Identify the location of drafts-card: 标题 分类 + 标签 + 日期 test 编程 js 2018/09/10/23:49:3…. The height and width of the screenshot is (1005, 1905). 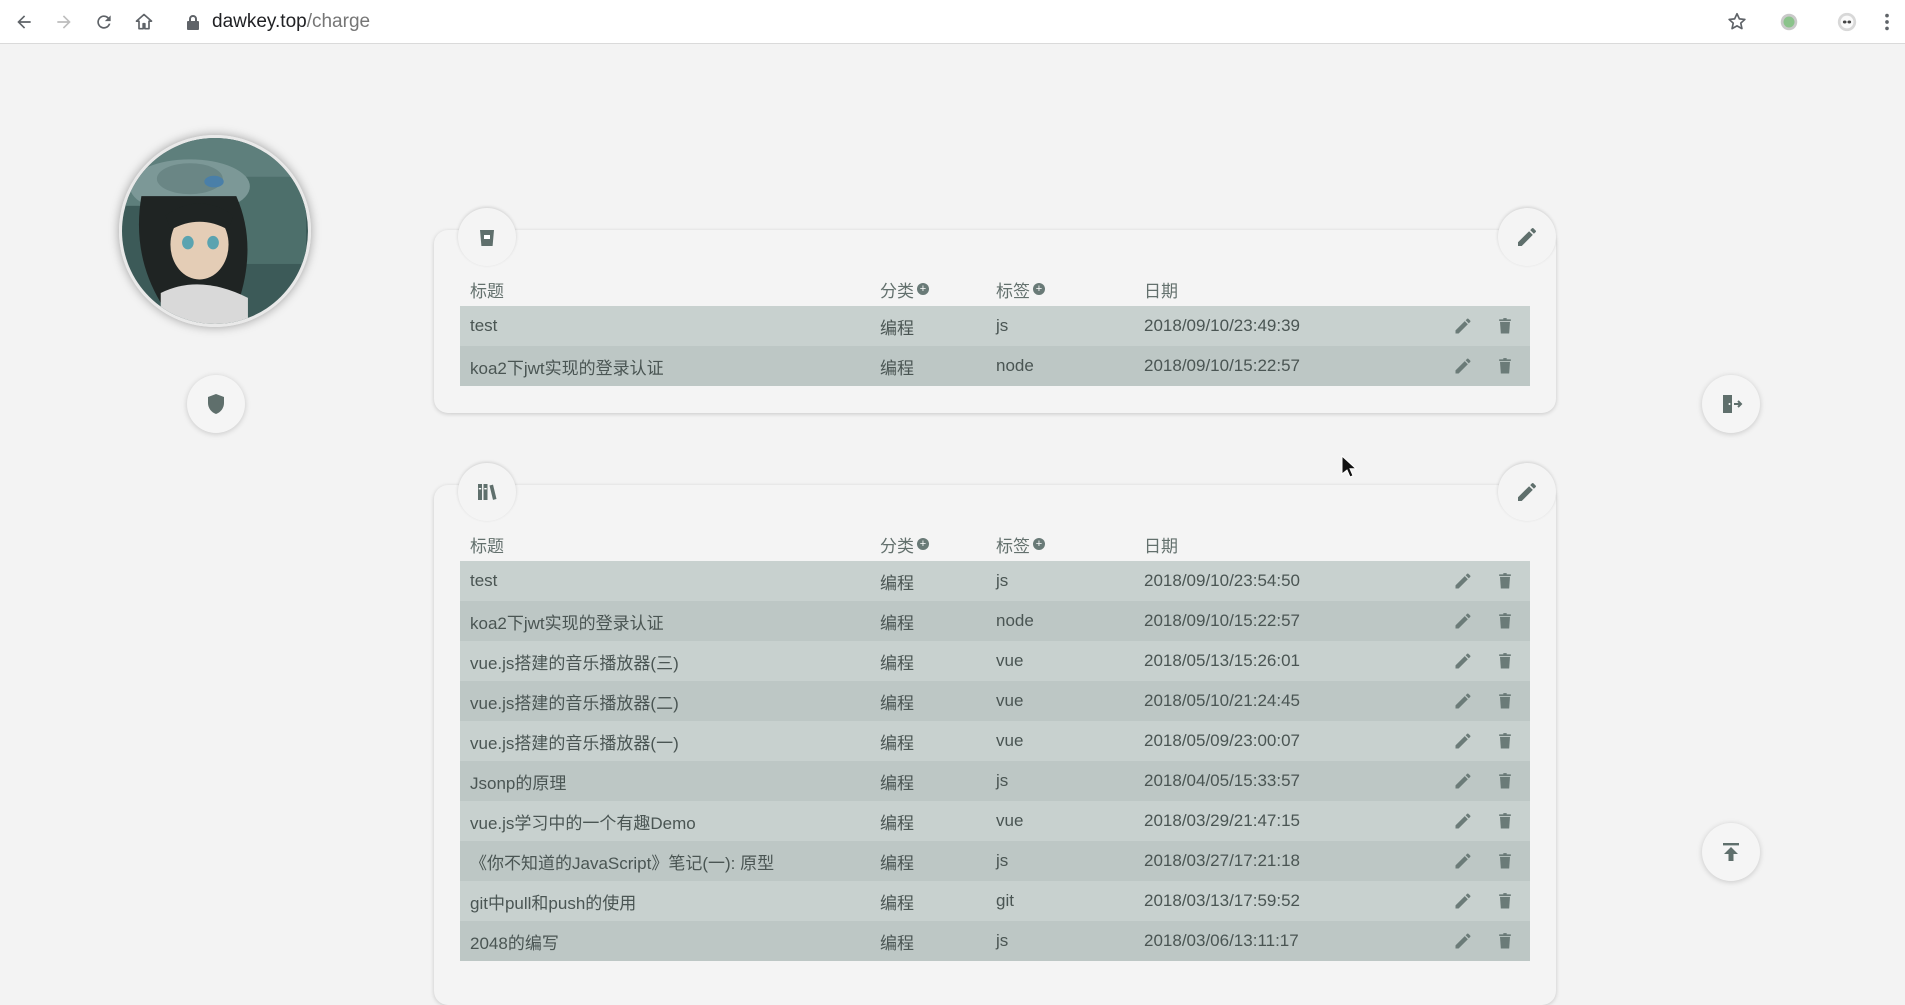
(995, 310).